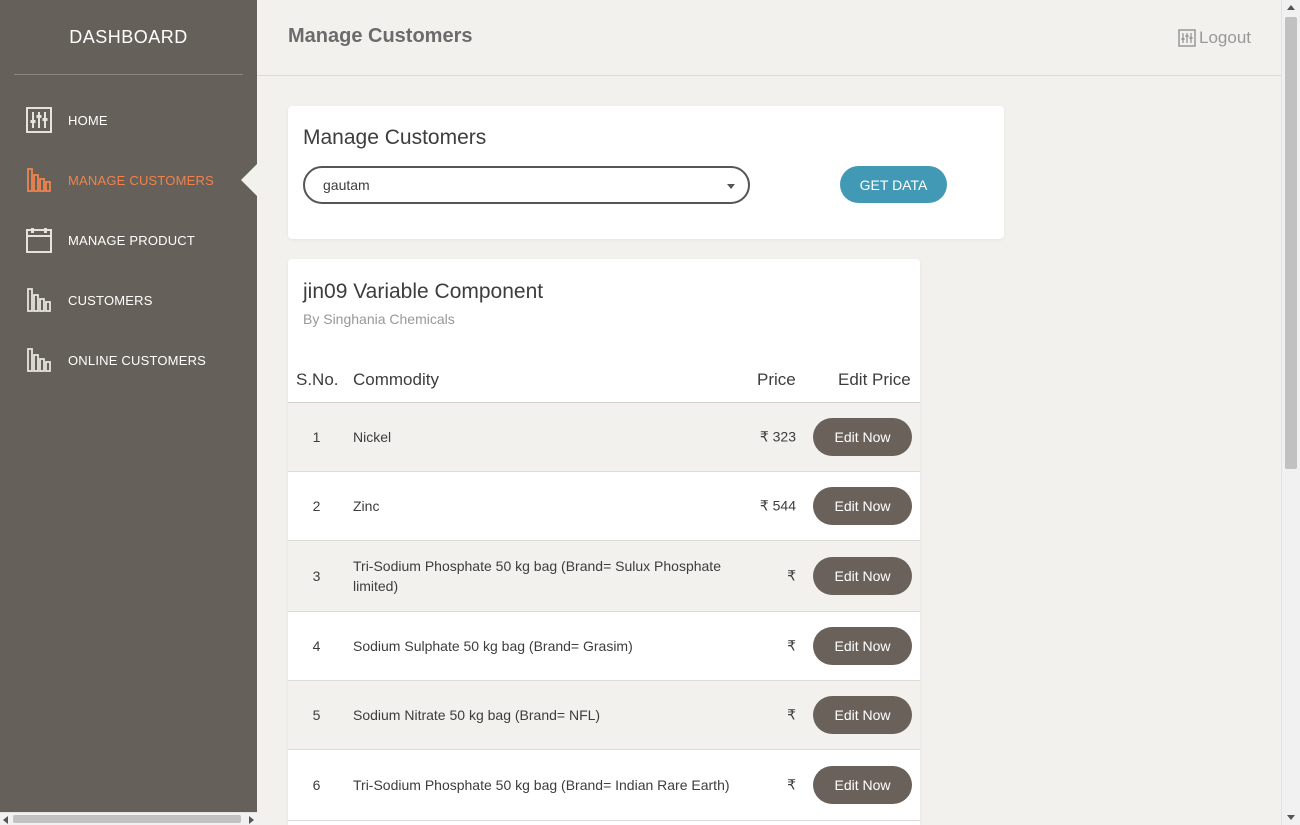  I want to click on sidebar-item-manage-product: MANAGE PRODUCT, so click(128, 240).